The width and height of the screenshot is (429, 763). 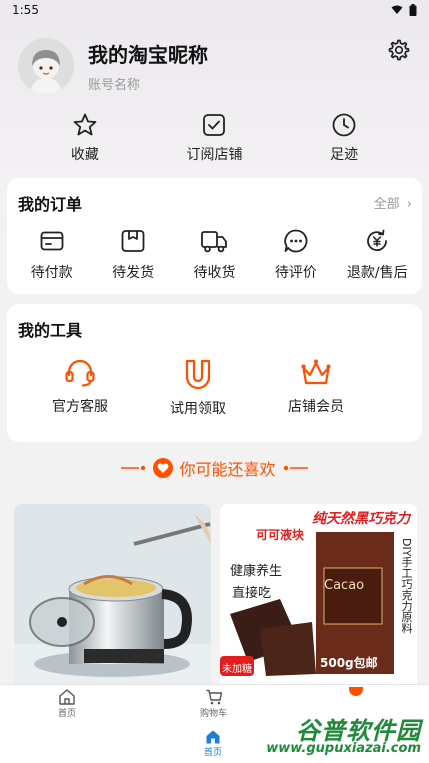 I want to click on order-pending-payment: 待付款, so click(x=52, y=255).